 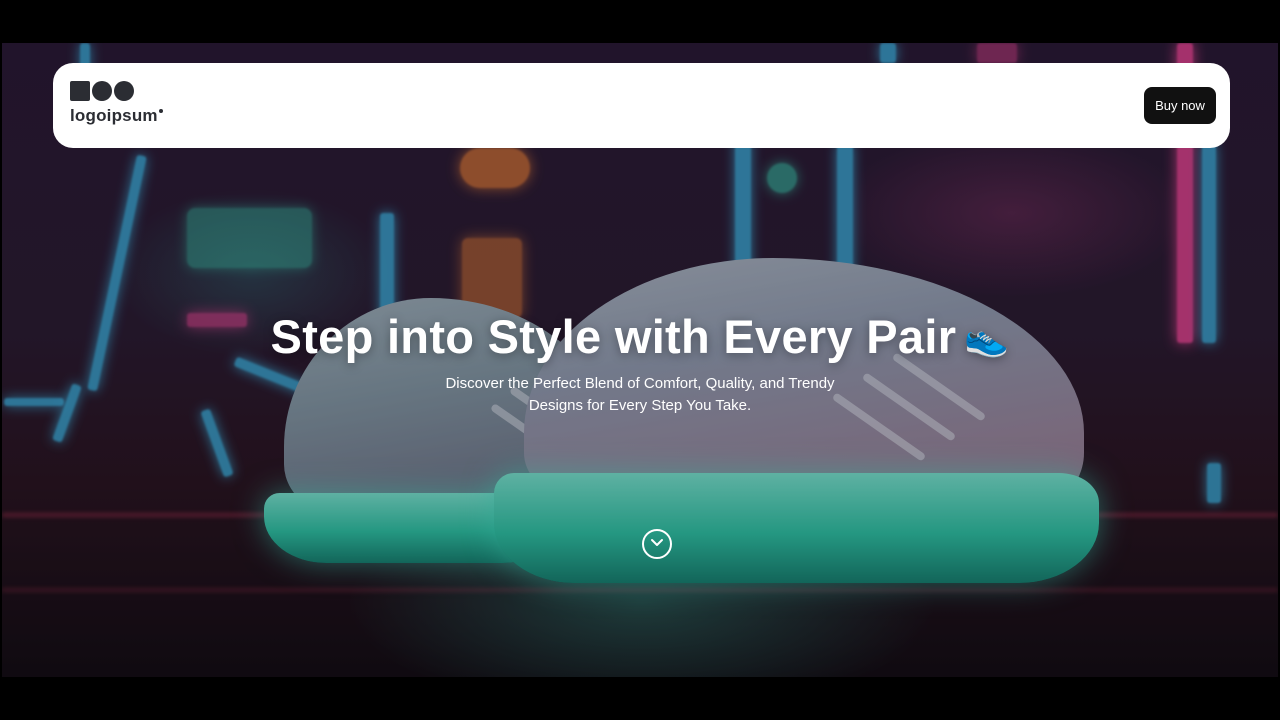 What do you see at coordinates (1180, 105) in the screenshot?
I see `buy-now-button: Buy now` at bounding box center [1180, 105].